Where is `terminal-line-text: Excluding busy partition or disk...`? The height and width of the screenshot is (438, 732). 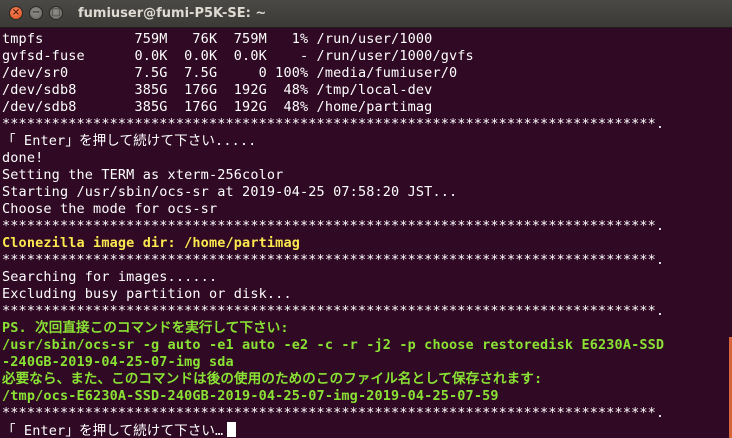 terminal-line-text: Excluding busy partition or disk... is located at coordinates (147, 294).